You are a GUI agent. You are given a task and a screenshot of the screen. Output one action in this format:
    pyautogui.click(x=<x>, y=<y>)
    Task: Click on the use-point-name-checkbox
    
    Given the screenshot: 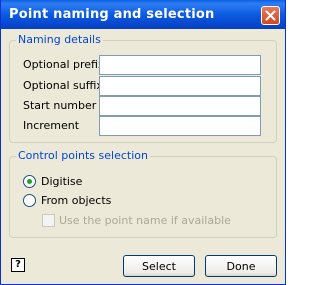 What is the action you would take?
    pyautogui.click(x=48, y=220)
    